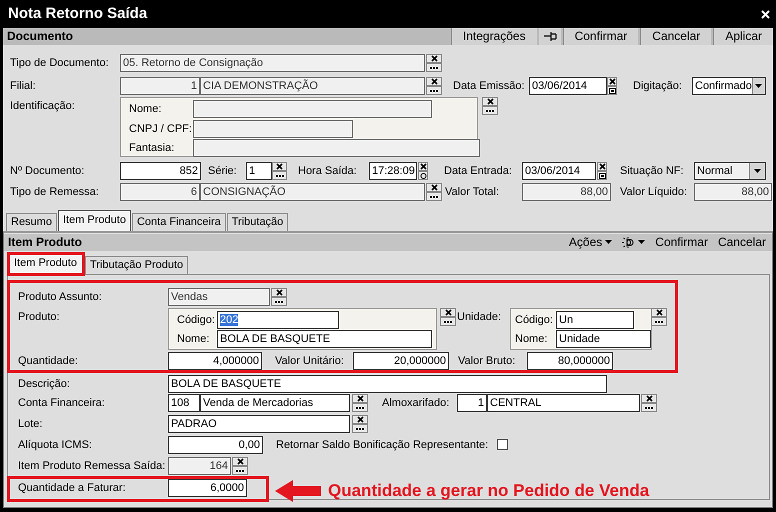 Image resolution: width=776 pixels, height=512 pixels. I want to click on tab: Conta Financeira, so click(179, 222).